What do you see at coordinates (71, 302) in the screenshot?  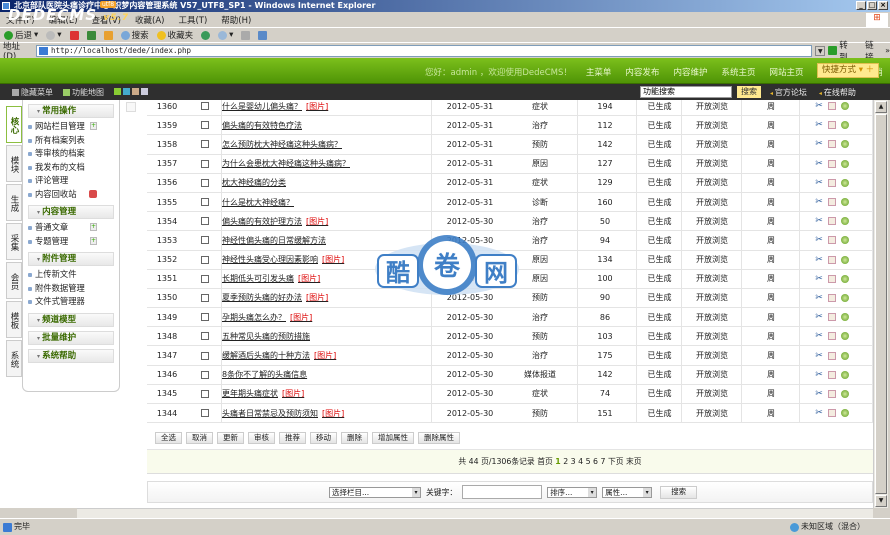 I see `sidebar-item: 文件式管理器` at bounding box center [71, 302].